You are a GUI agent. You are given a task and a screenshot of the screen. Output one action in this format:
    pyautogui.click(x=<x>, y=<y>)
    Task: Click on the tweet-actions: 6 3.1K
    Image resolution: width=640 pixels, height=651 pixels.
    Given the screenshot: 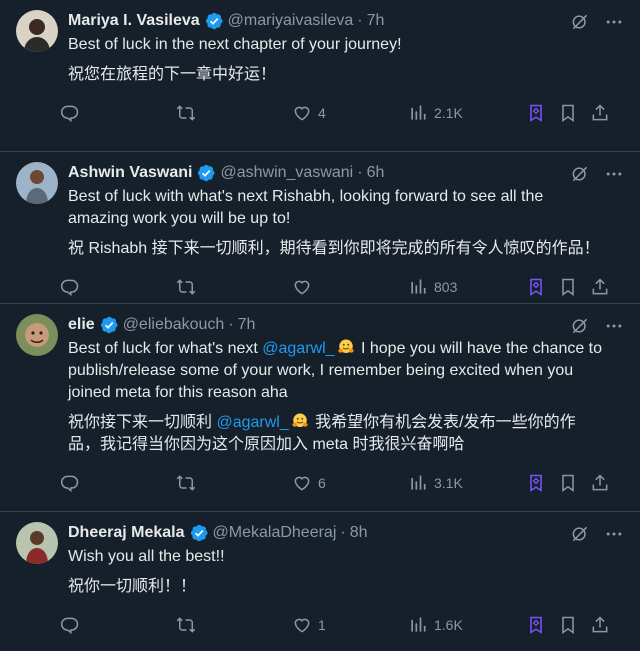 What is the action you would take?
    pyautogui.click(x=342, y=483)
    